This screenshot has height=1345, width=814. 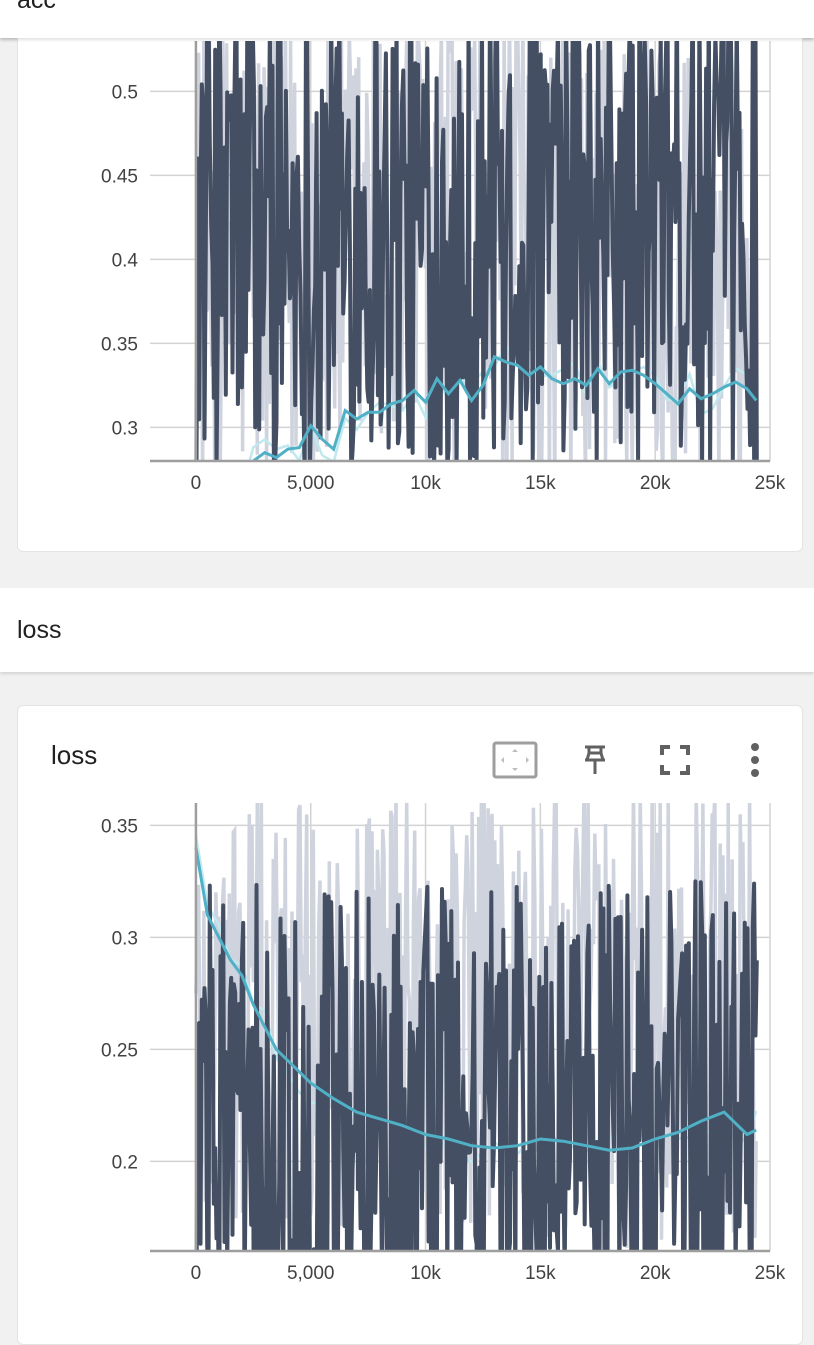 I want to click on loss-section-title: loss, so click(x=39, y=630).